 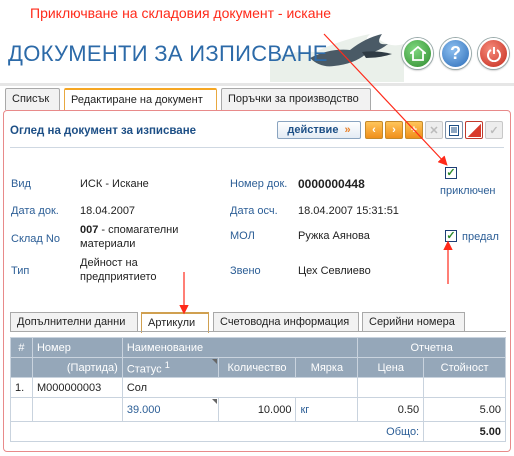 What do you see at coordinates (21, 184) in the screenshot?
I see `type-label: Вид` at bounding box center [21, 184].